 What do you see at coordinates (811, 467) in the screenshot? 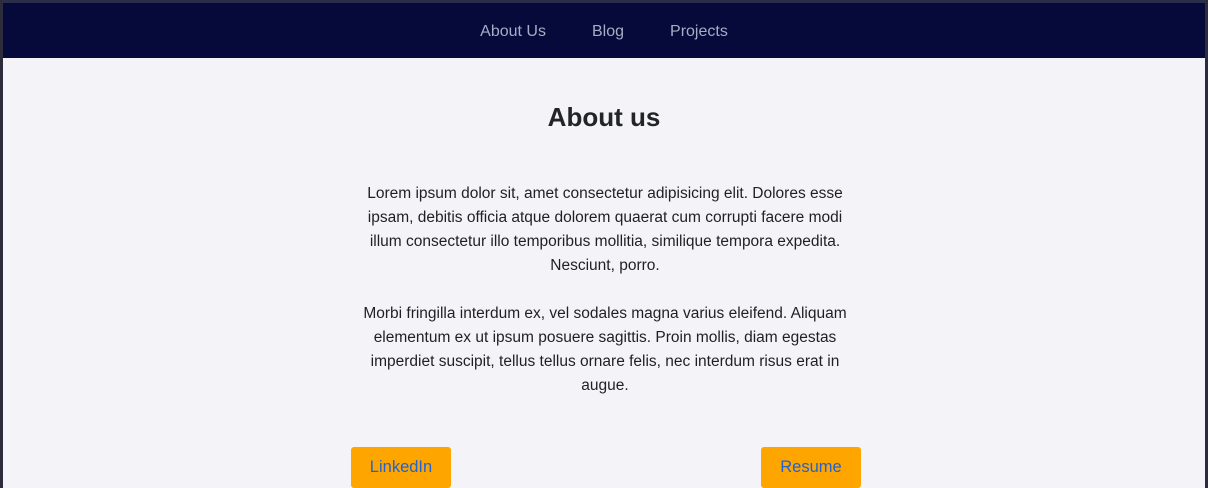
I see `resume-button: Resume` at bounding box center [811, 467].